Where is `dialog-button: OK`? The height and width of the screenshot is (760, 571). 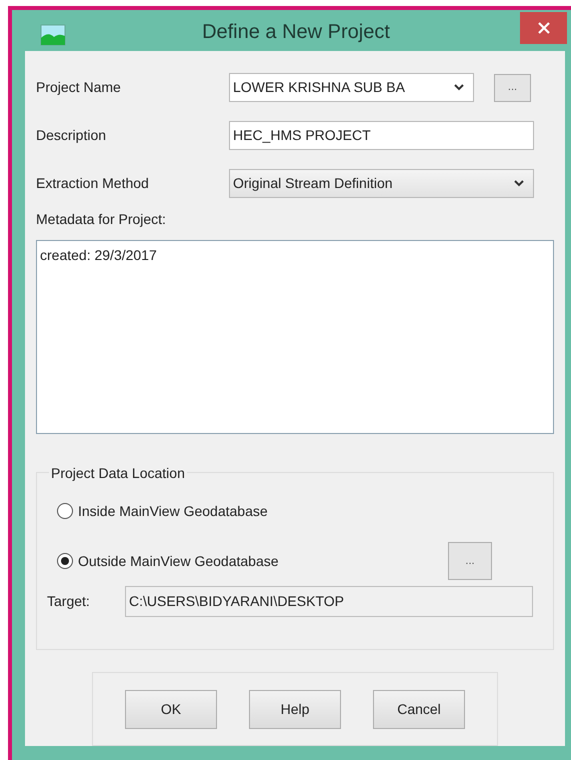 dialog-button: OK is located at coordinates (171, 709).